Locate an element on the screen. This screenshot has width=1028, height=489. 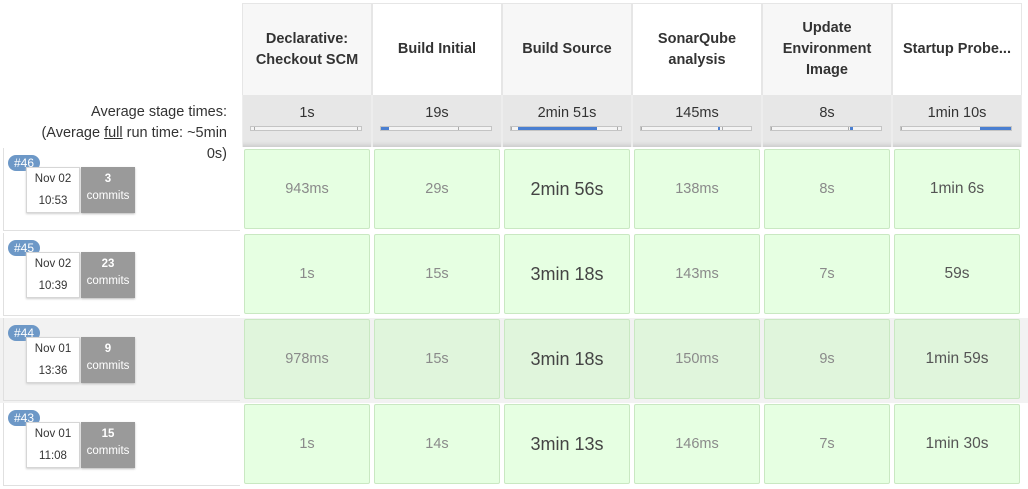
average-time-cell: 8s is located at coordinates (827, 121).